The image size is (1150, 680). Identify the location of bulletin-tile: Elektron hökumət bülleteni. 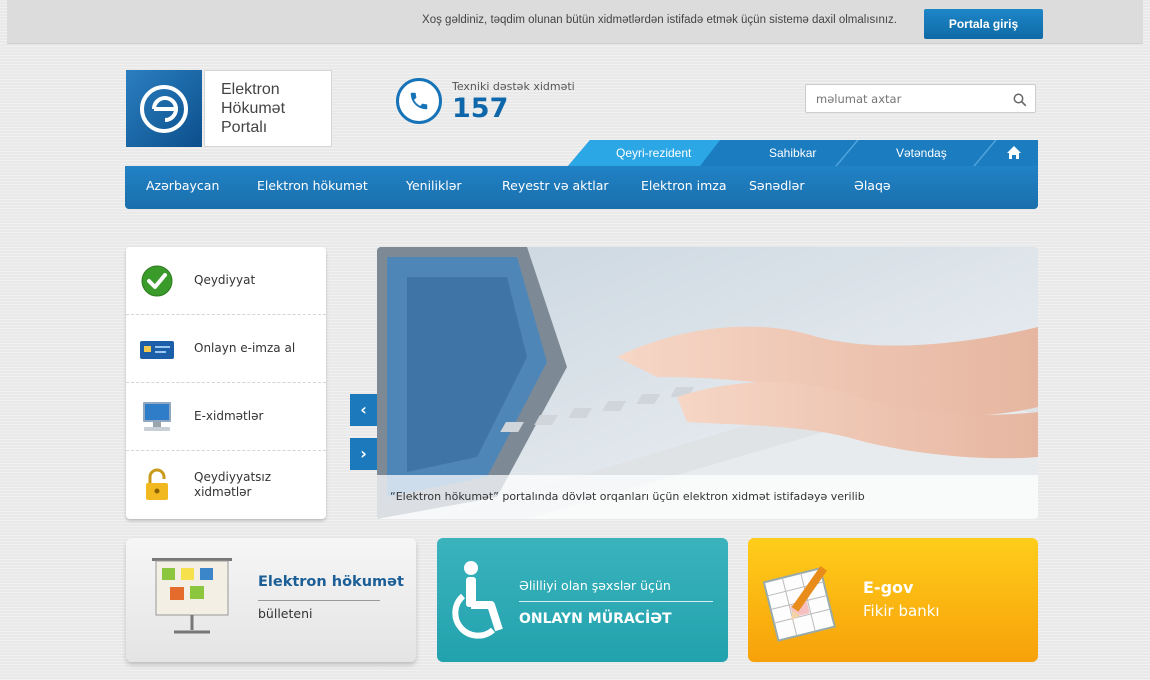
(271, 600).